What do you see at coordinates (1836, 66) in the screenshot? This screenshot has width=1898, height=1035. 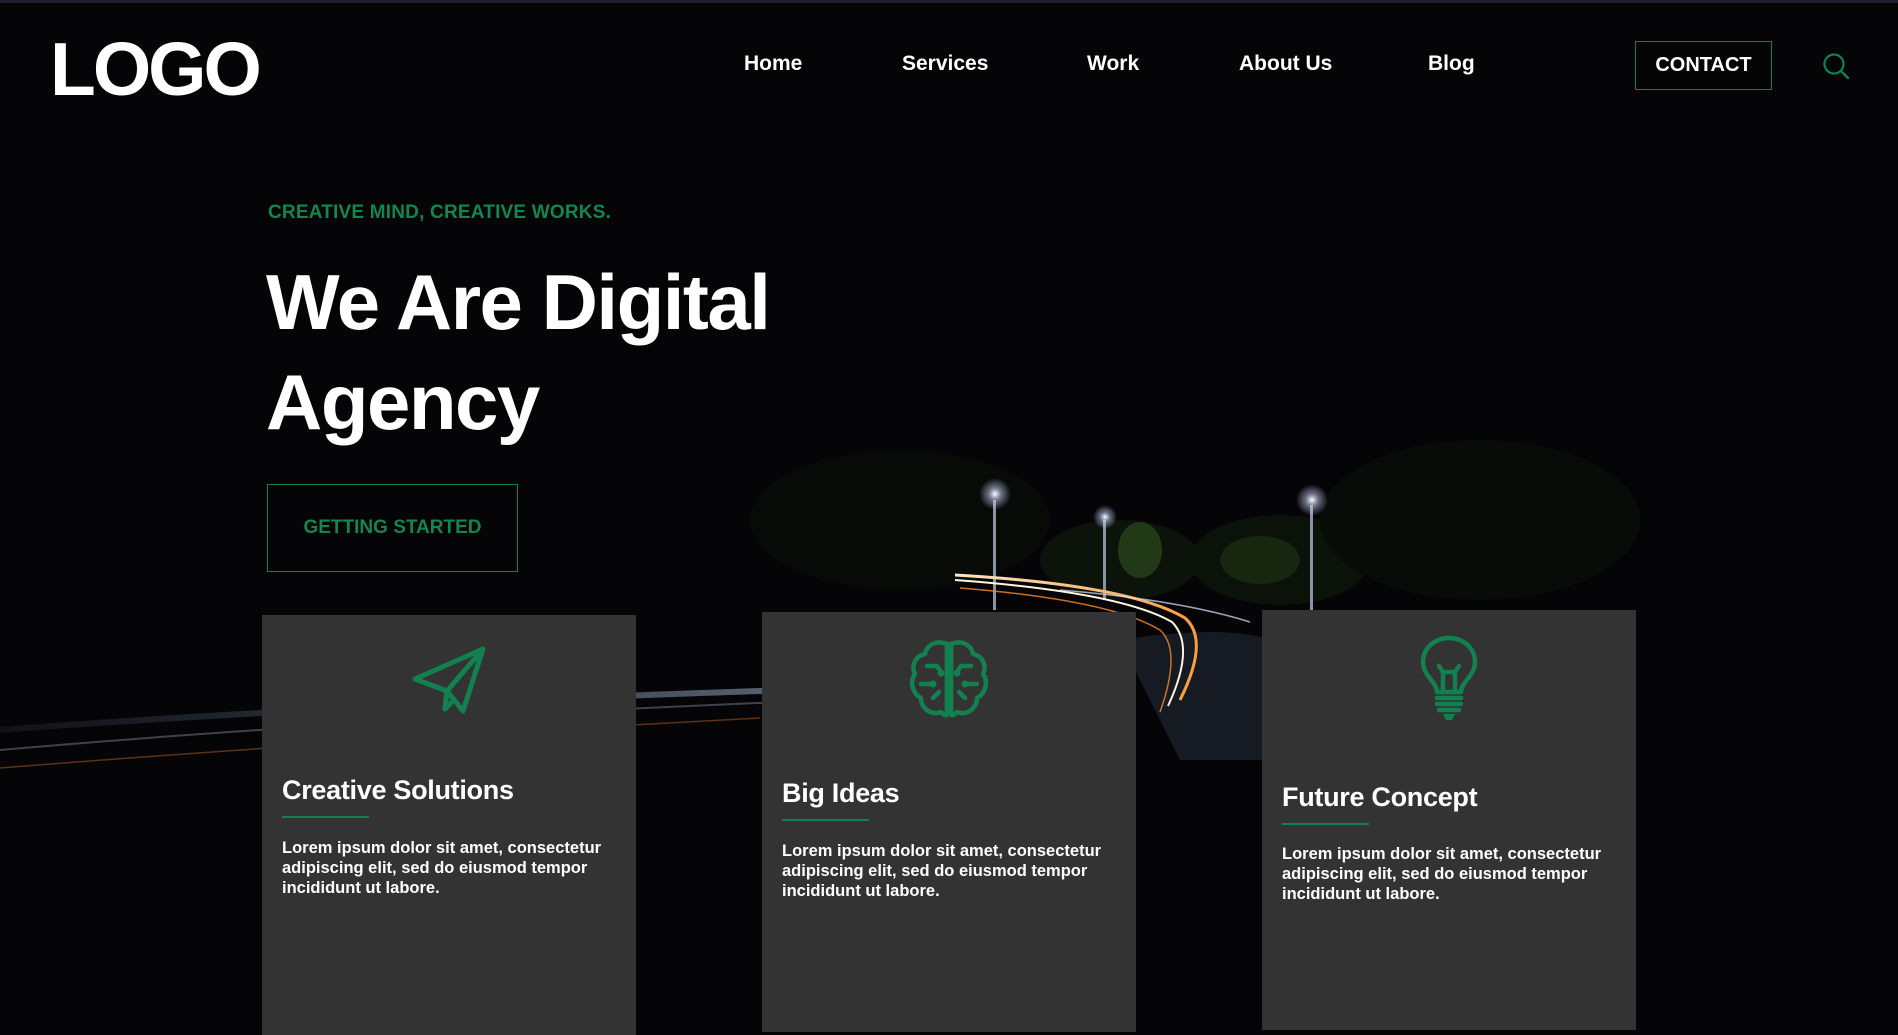 I see `search-icon` at bounding box center [1836, 66].